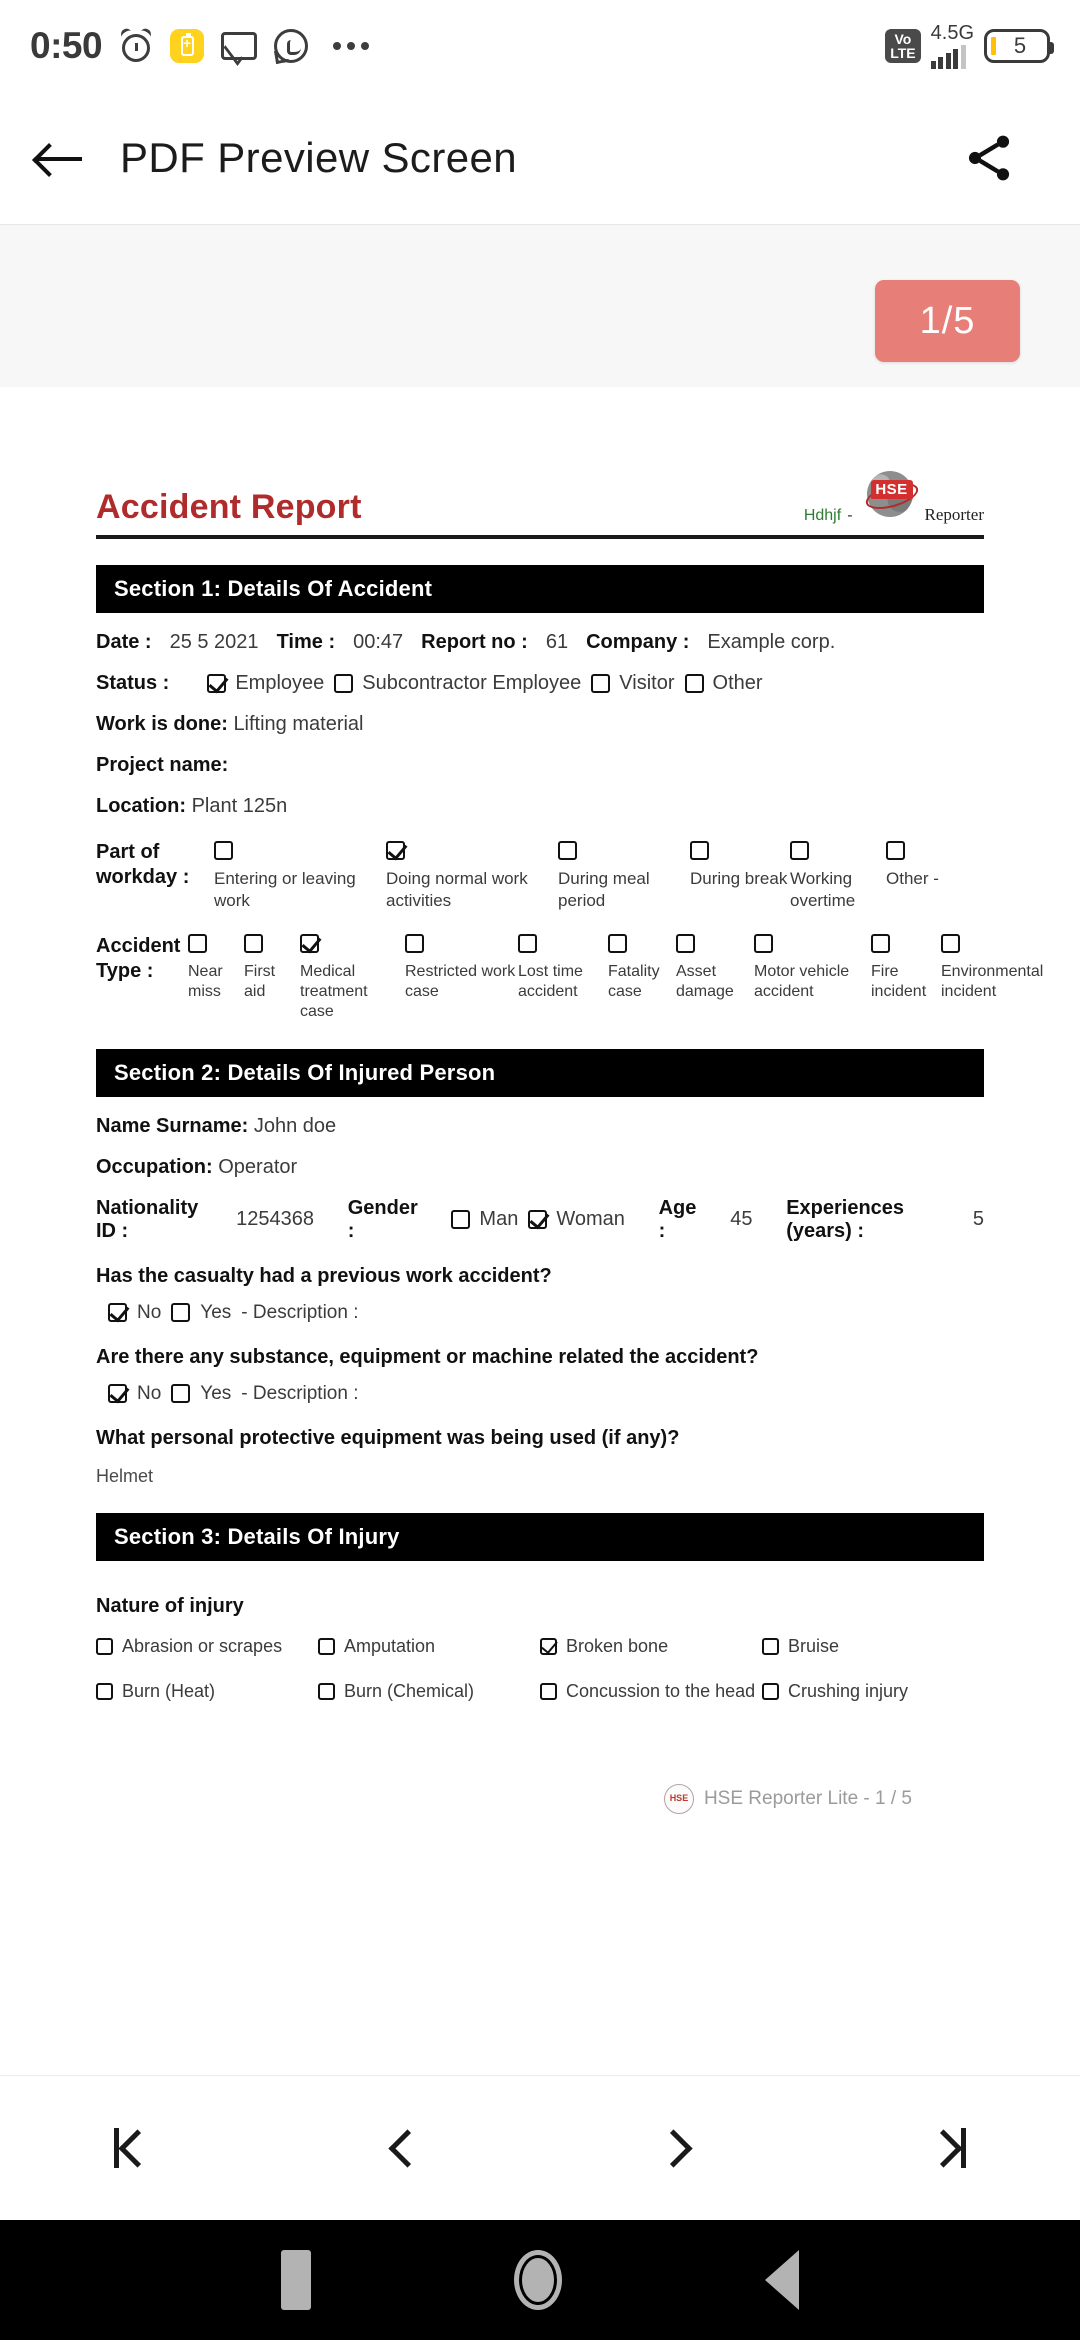  What do you see at coordinates (770, 1646) in the screenshot?
I see `checkbox-bruise` at bounding box center [770, 1646].